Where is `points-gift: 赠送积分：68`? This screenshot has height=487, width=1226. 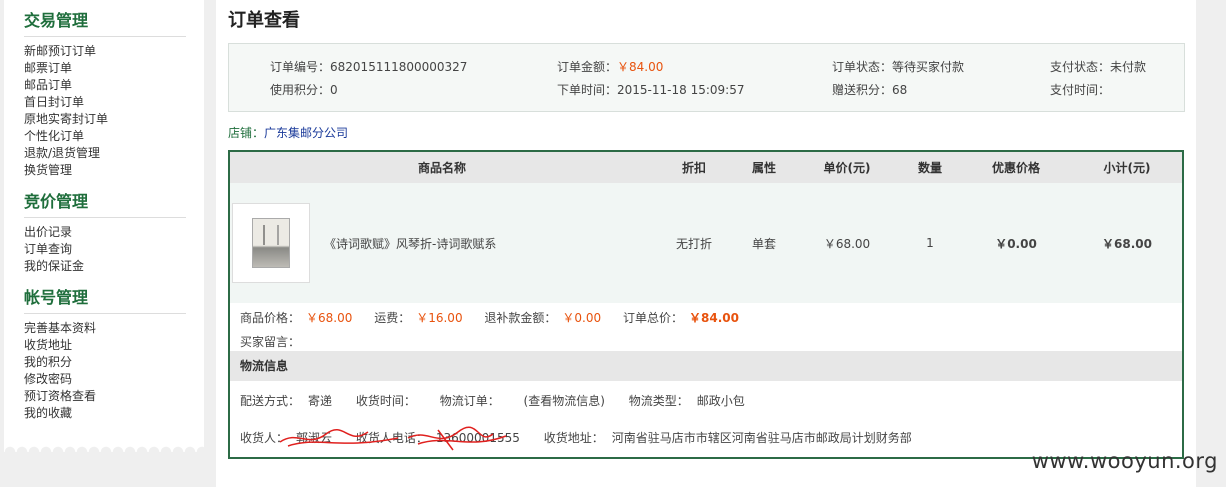
points-gift: 赠送积分：68 is located at coordinates (869, 89).